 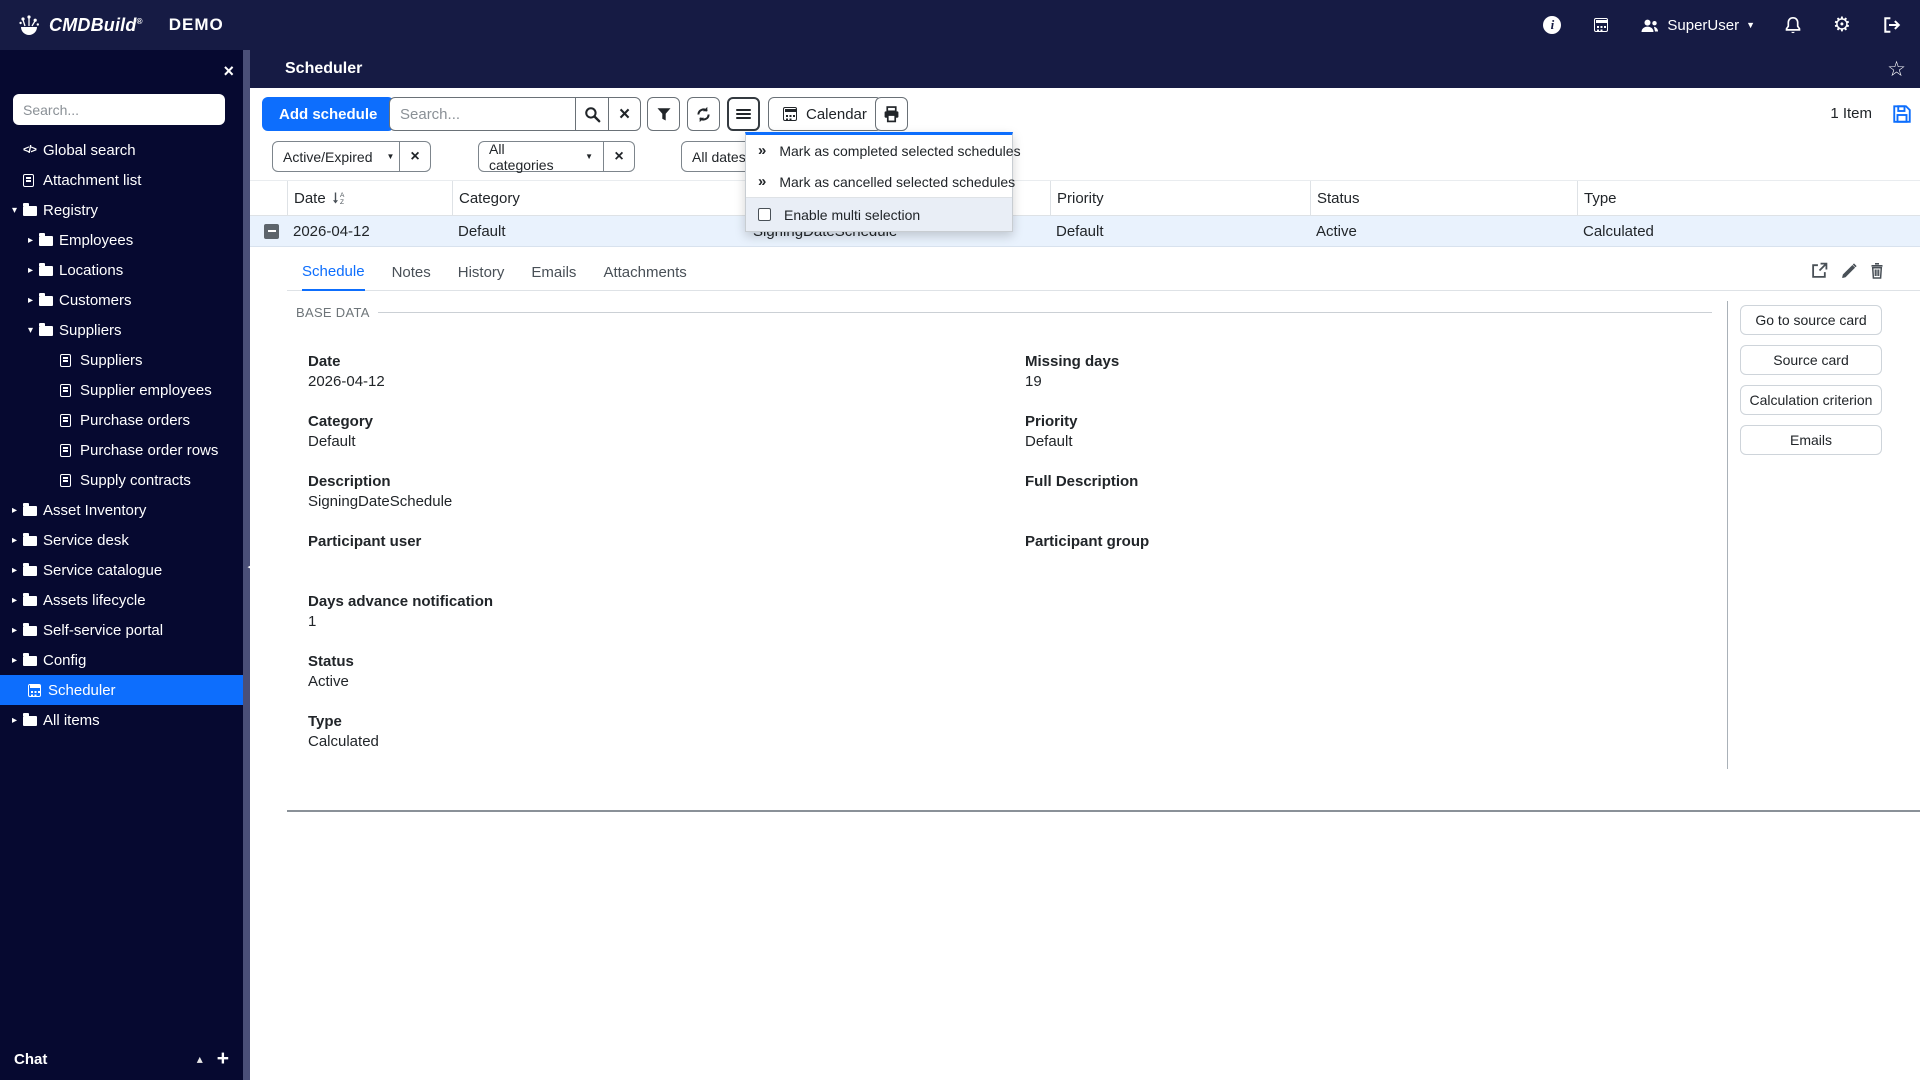 What do you see at coordinates (1552, 25) in the screenshot?
I see `info-icon: i` at bounding box center [1552, 25].